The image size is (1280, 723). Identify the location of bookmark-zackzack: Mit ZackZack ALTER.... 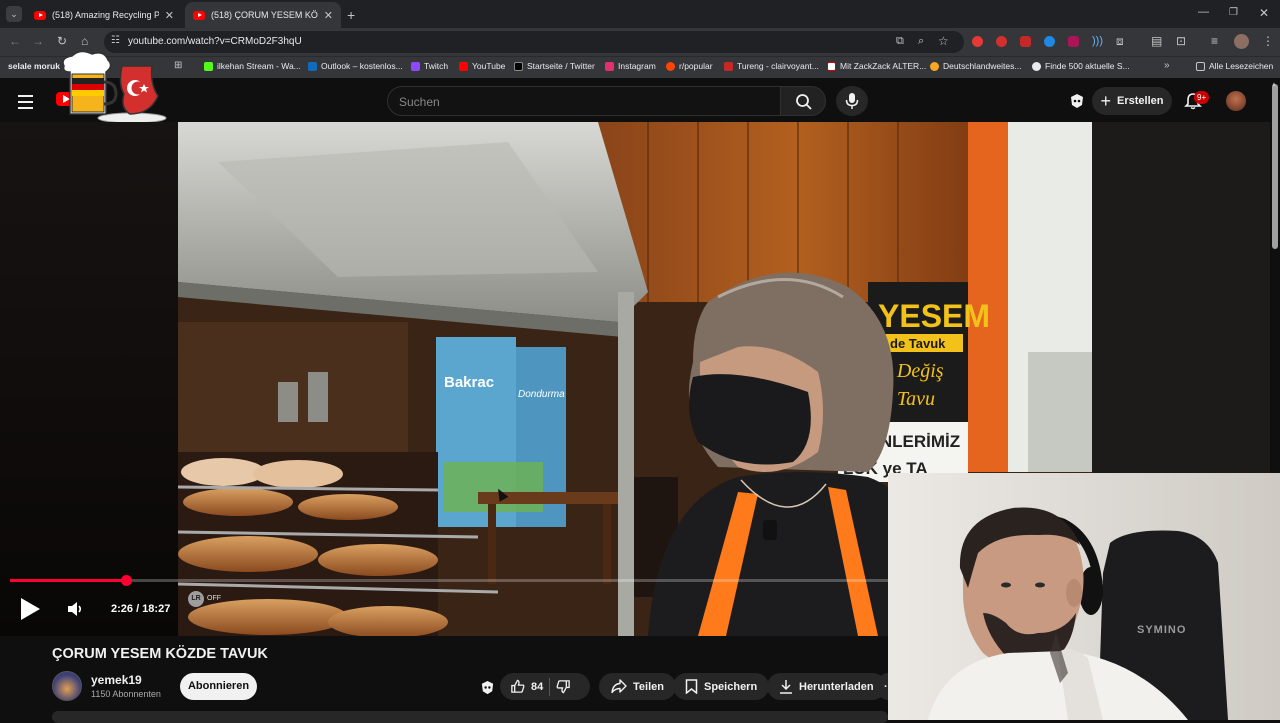
(876, 66).